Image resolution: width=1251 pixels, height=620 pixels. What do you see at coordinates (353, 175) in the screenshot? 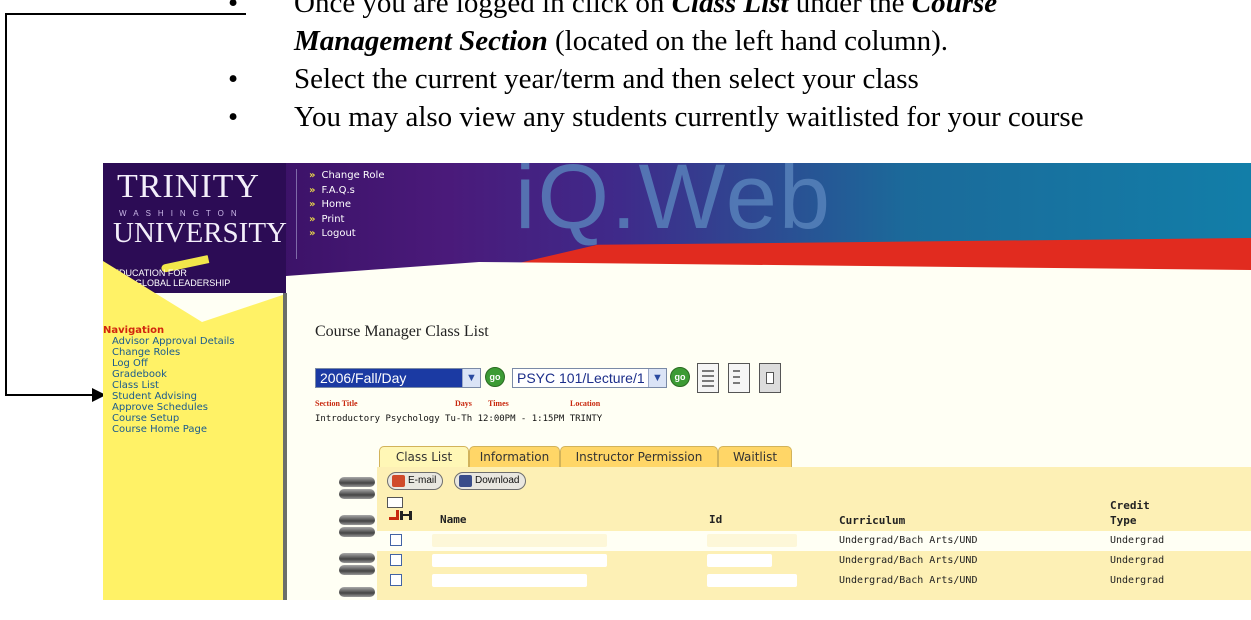
I see `top-nav-label: Change Role` at bounding box center [353, 175].